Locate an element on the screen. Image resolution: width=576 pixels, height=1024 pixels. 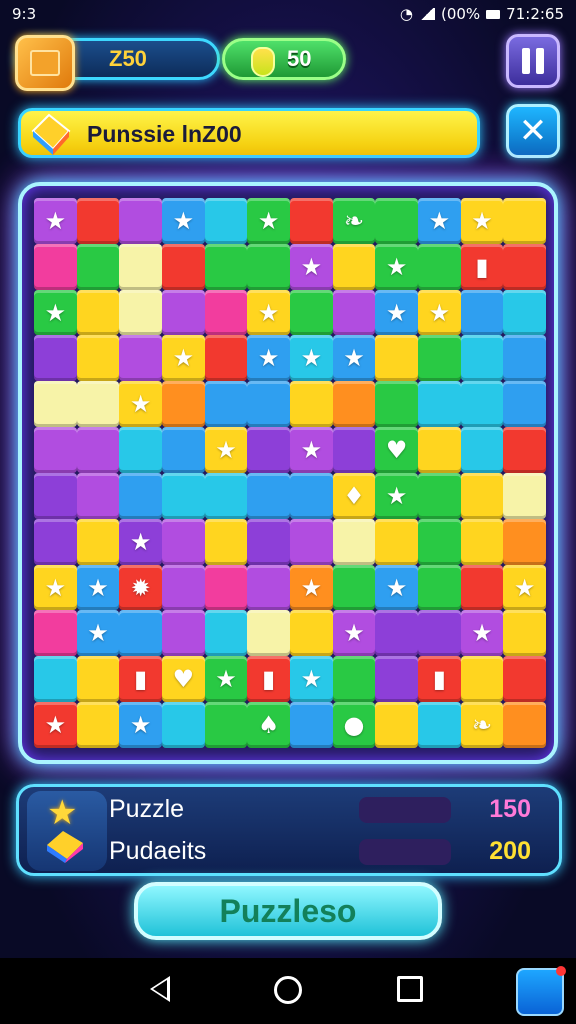
puzzle-tile: ● is located at coordinates (354, 725).